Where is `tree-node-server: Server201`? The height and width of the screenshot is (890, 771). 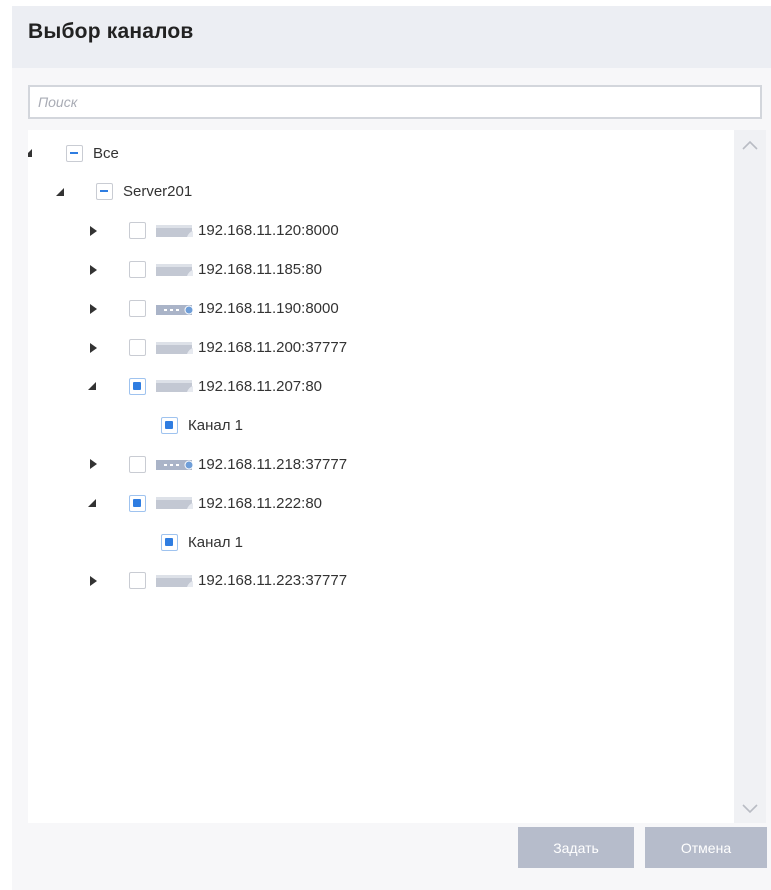 tree-node-server: Server201 is located at coordinates (123, 192).